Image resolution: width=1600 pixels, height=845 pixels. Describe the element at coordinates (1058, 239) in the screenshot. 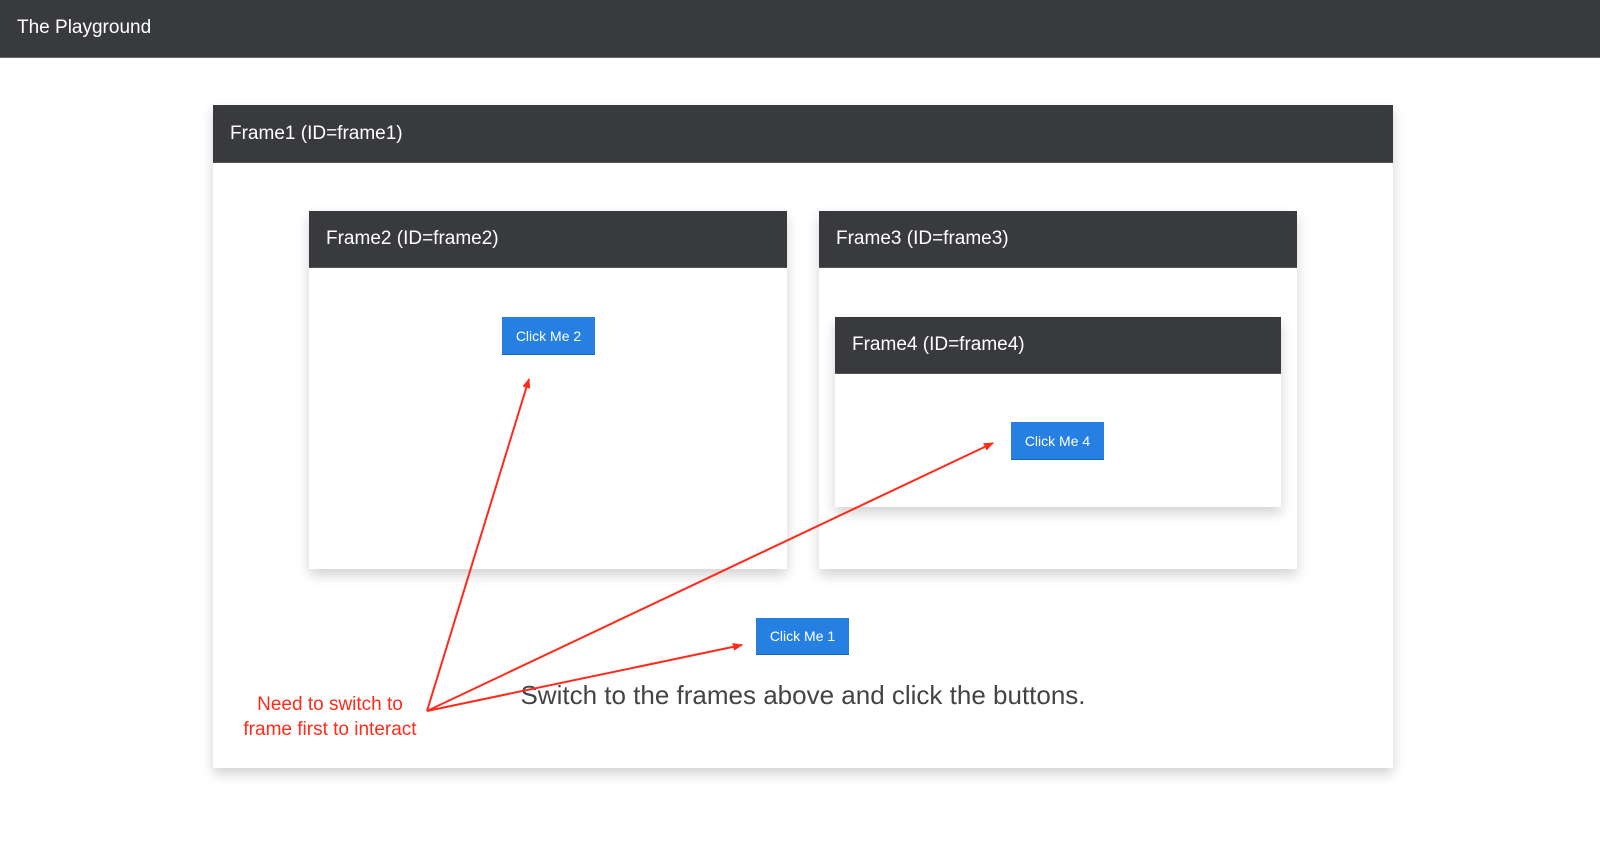

I see `frame3-header: Frame3 (ID=frame3)` at that location.